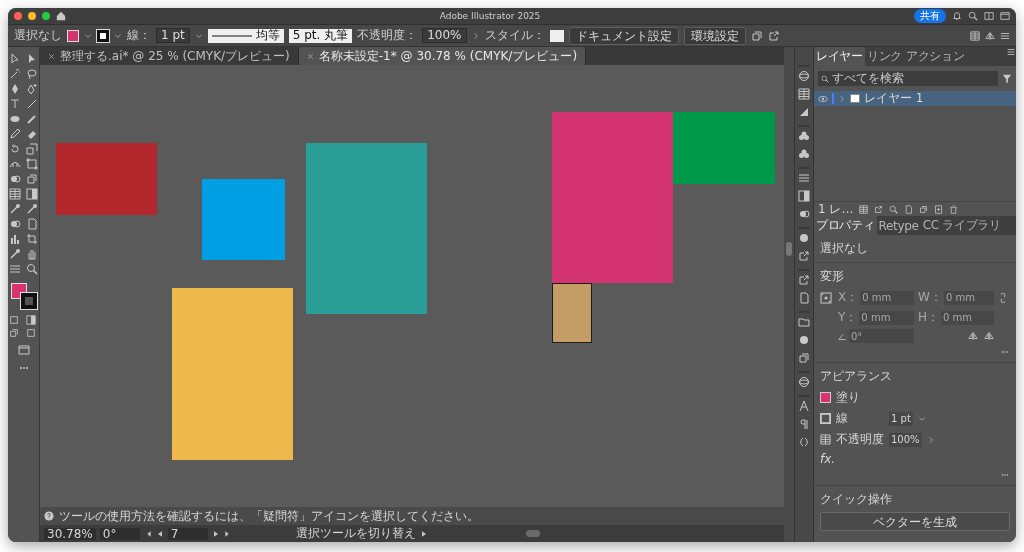 The image size is (1024, 552). What do you see at coordinates (70, 533) in the screenshot?
I see `zoom-dropdown: 30.78%` at bounding box center [70, 533].